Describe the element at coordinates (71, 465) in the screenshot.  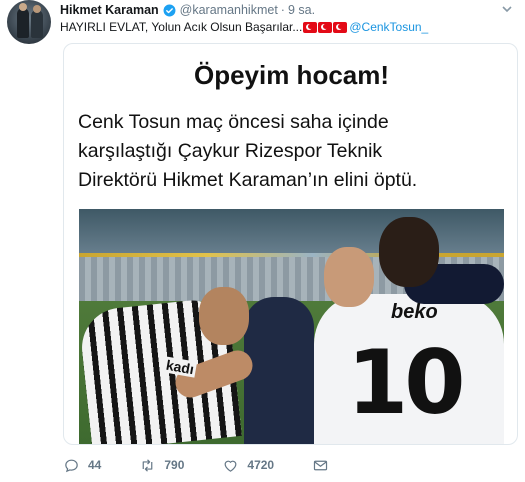
I see `reply-icon` at that location.